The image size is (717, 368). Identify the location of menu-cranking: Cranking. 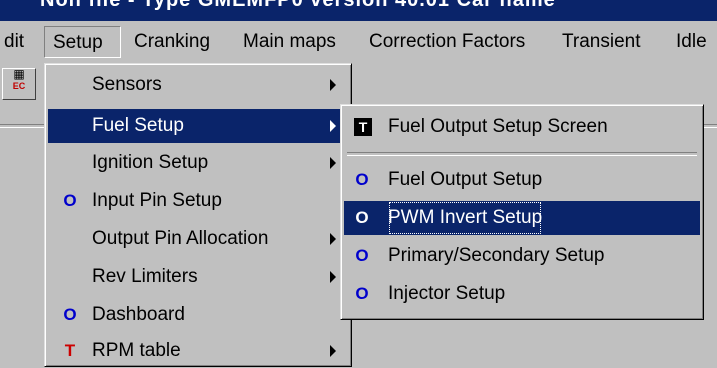
(172, 42).